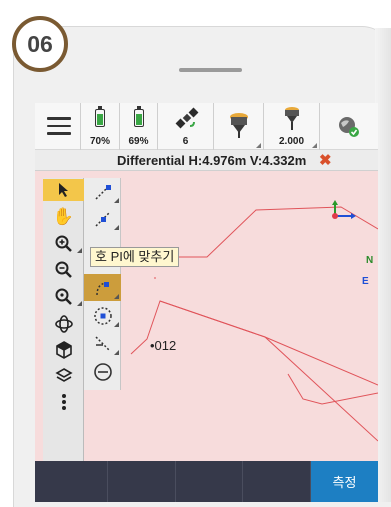 This screenshot has width=391, height=507. I want to click on antenna-height-icon, so click(292, 118).